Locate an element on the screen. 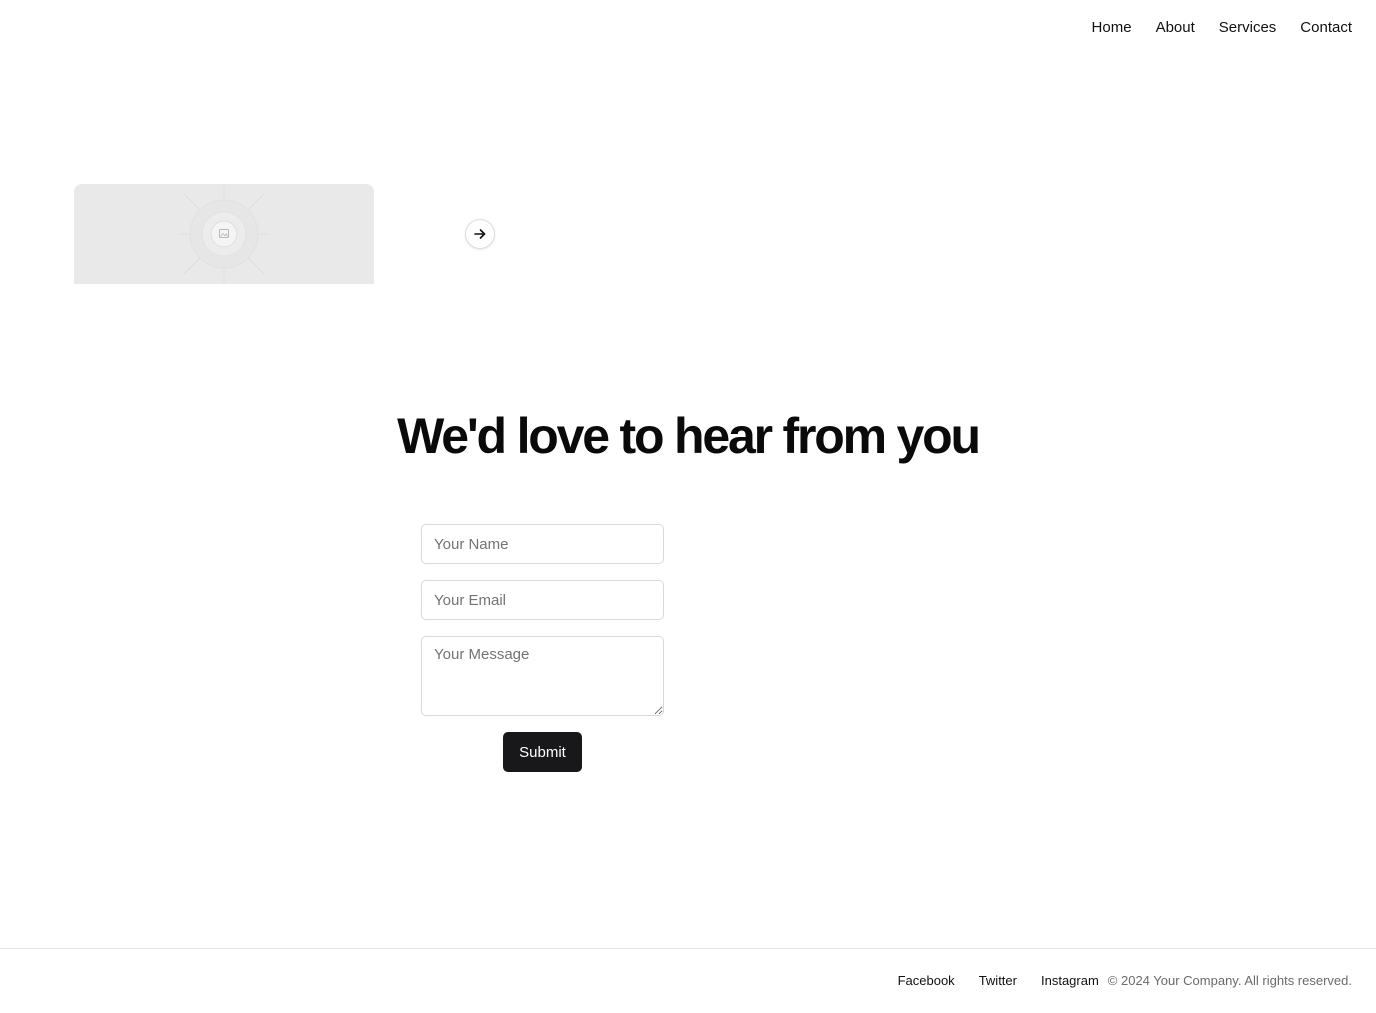 The height and width of the screenshot is (1013, 1376). arrow-right-icon is located at coordinates (480, 234).